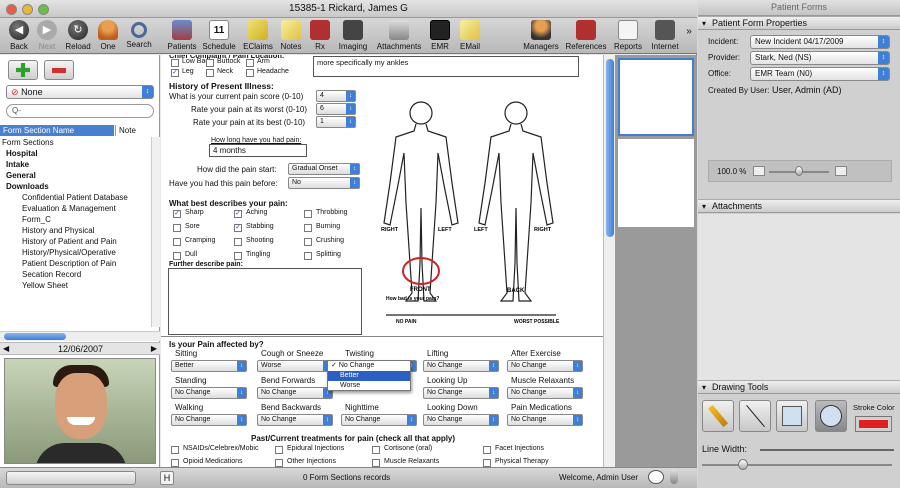 The image size is (900, 488). I want to click on form-scroll-thumb, so click(610, 148).